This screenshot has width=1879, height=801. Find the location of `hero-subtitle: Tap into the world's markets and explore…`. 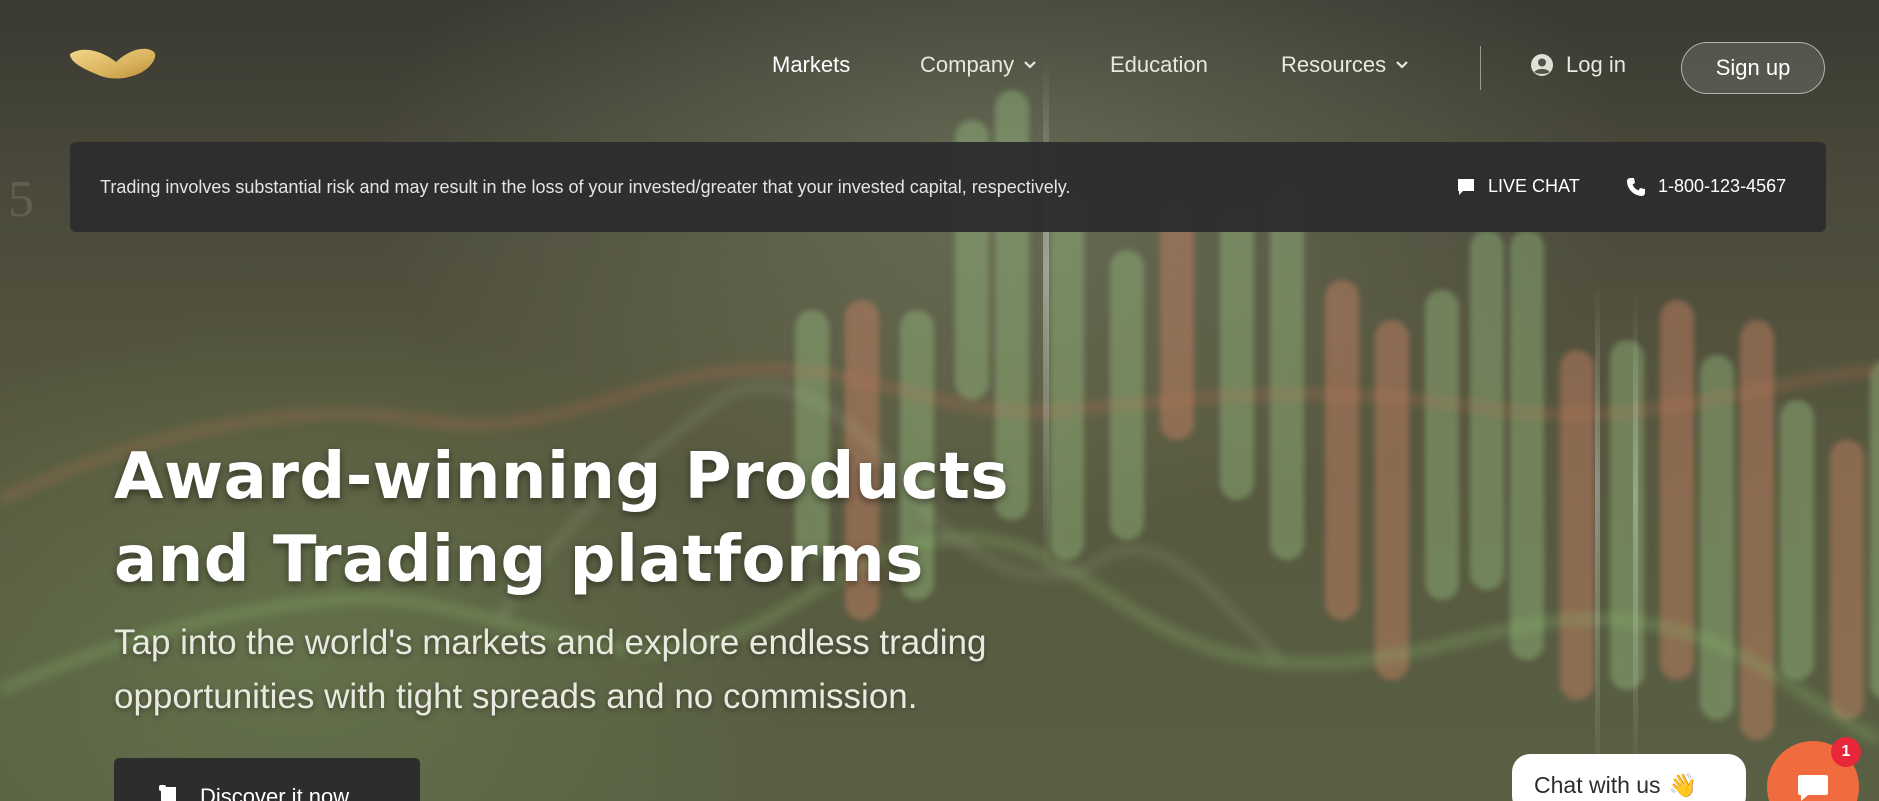

hero-subtitle: Tap into the world's markets and explore… is located at coordinates (564, 670).